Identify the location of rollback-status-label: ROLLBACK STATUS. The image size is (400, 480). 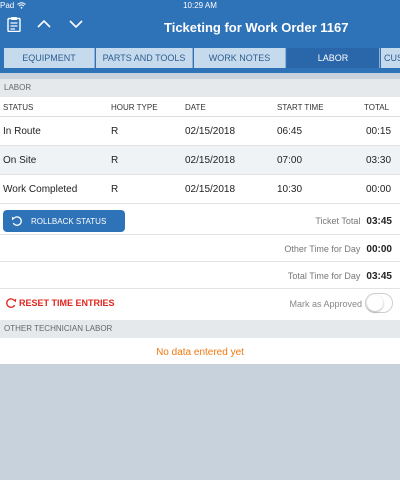
(69, 221).